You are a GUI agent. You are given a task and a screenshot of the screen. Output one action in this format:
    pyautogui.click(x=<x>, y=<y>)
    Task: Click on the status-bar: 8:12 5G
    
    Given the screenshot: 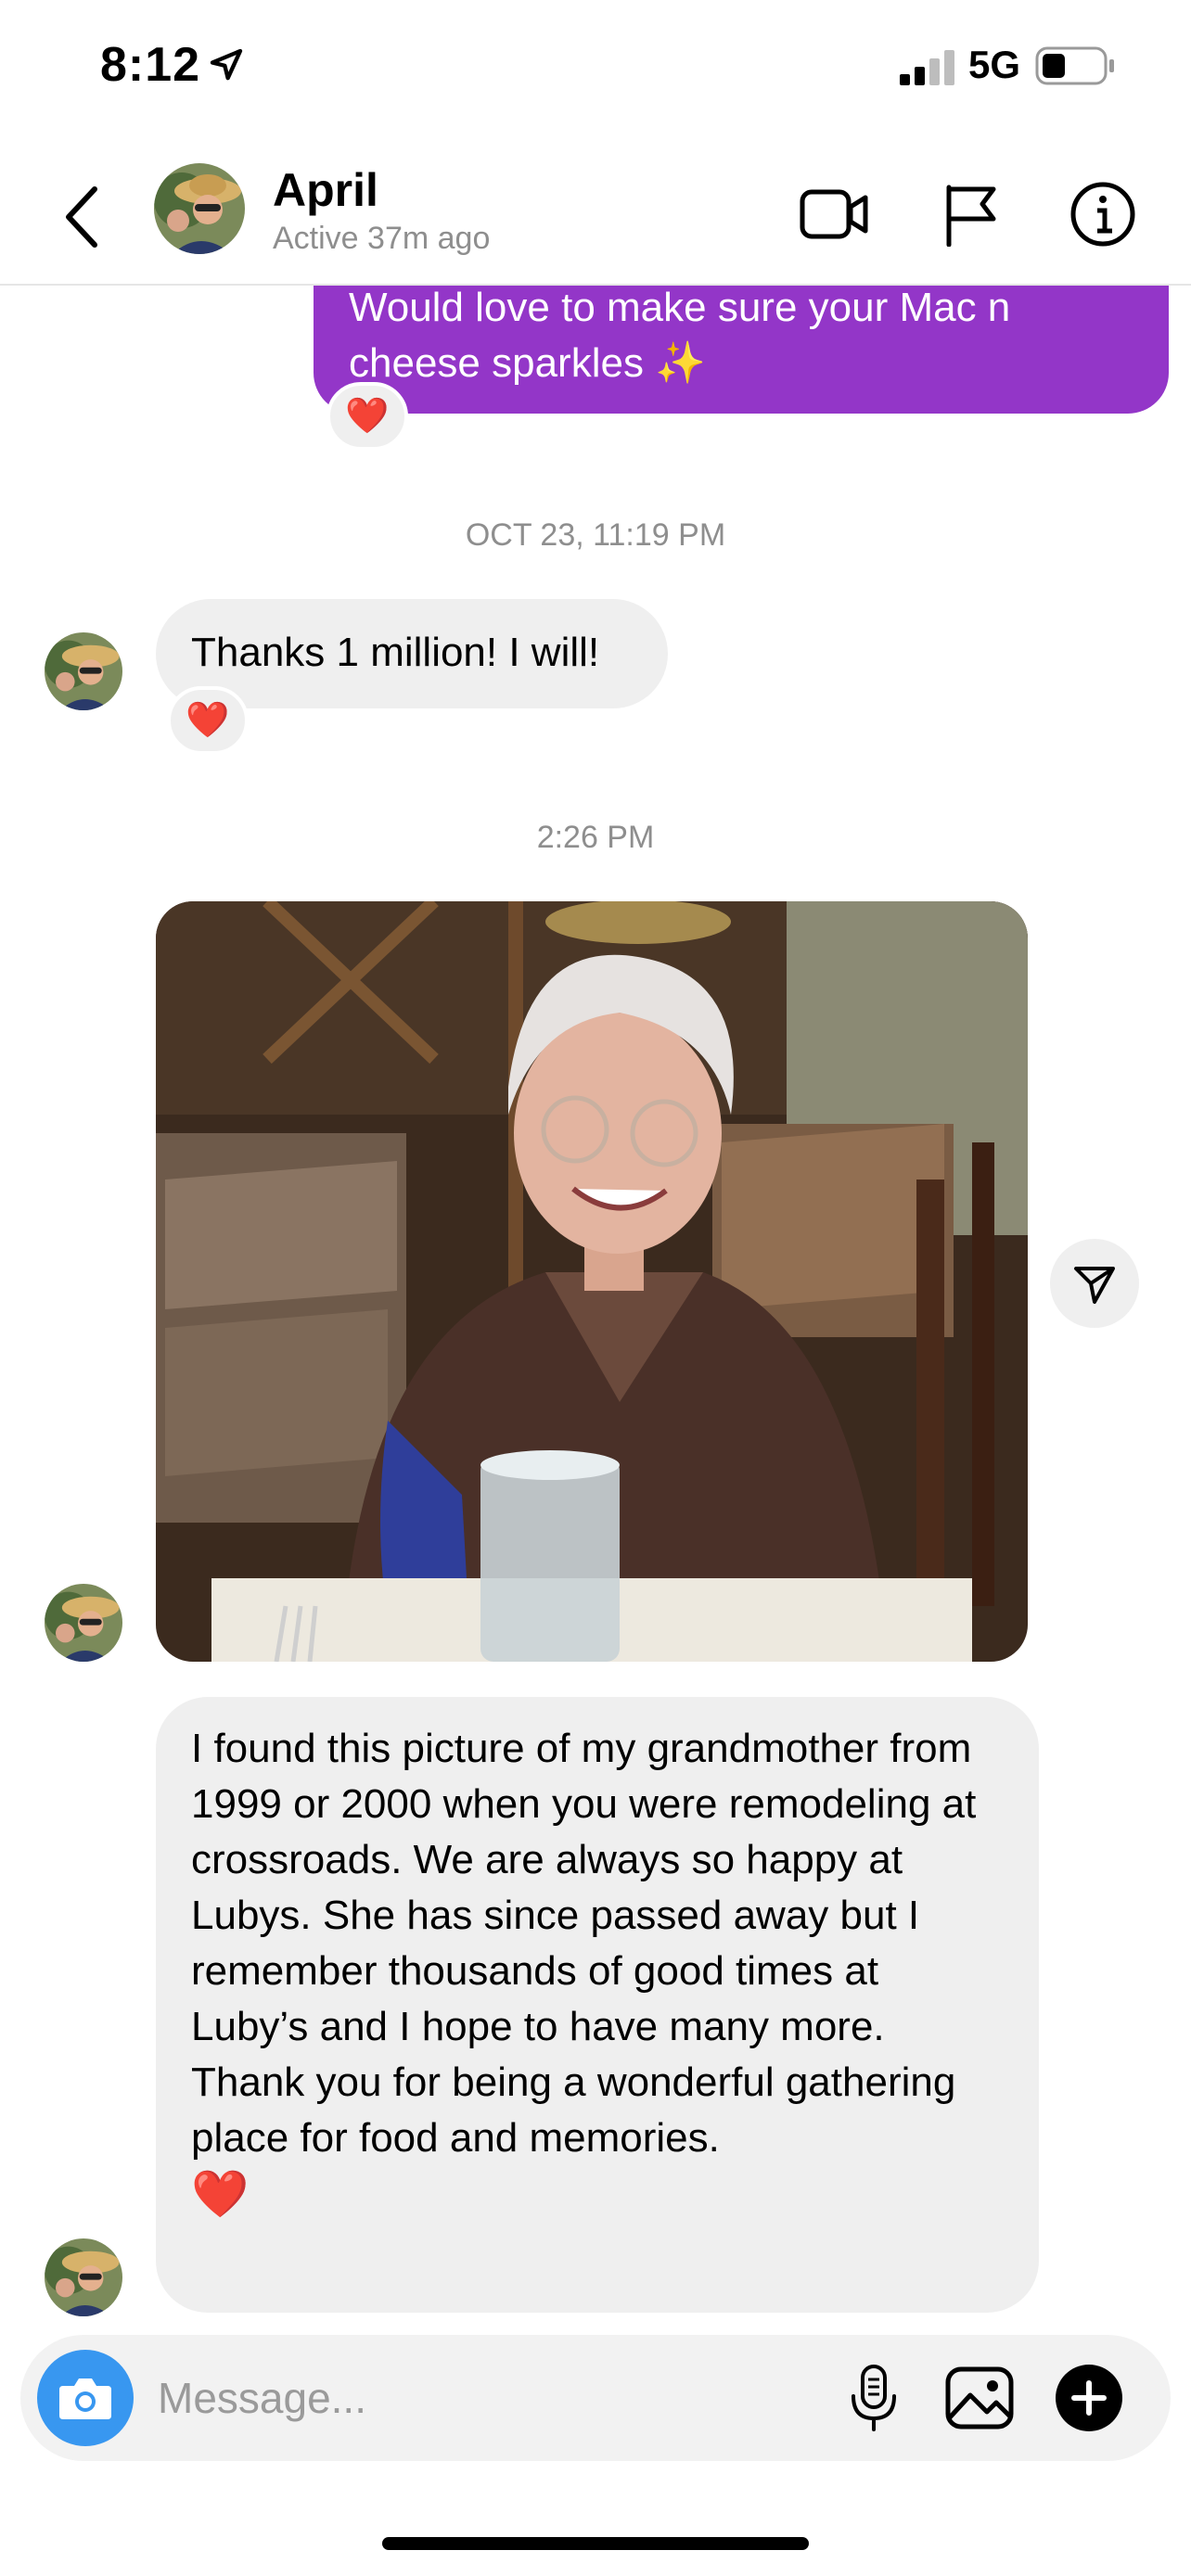 What is the action you would take?
    pyautogui.click(x=595, y=65)
    